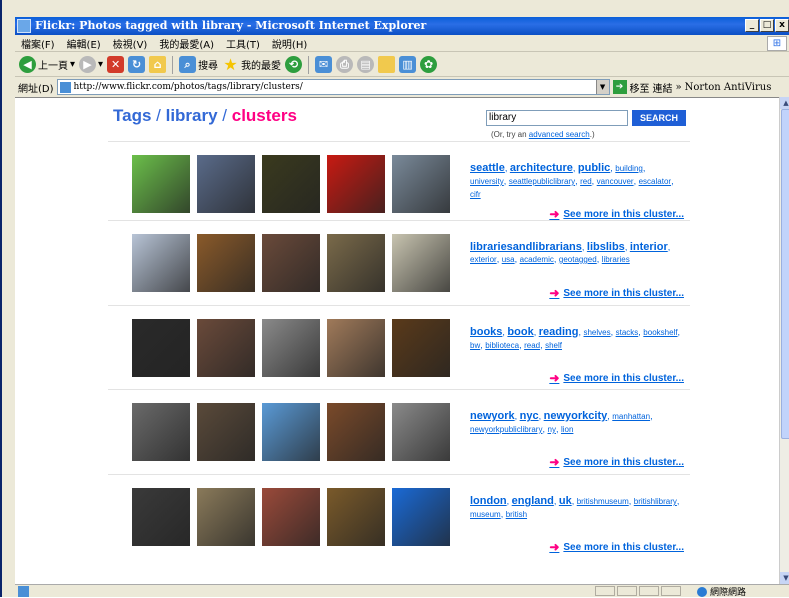 The height and width of the screenshot is (598, 789). I want to click on print-icon: ⎙, so click(345, 64).